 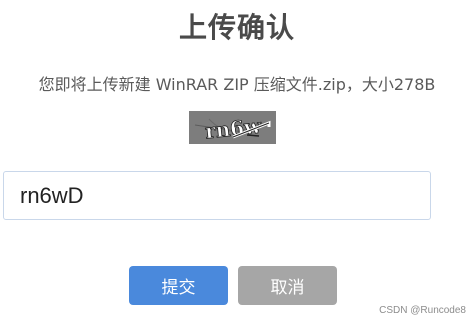 I want to click on cancel-button: 取消, so click(x=287, y=285).